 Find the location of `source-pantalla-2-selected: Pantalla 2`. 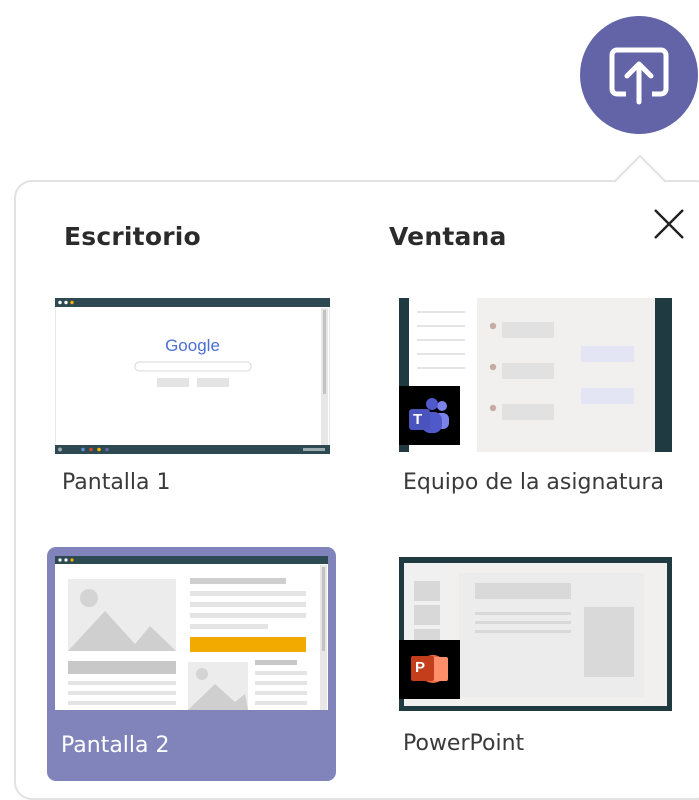

source-pantalla-2-selected: Pantalla 2 is located at coordinates (191, 664).